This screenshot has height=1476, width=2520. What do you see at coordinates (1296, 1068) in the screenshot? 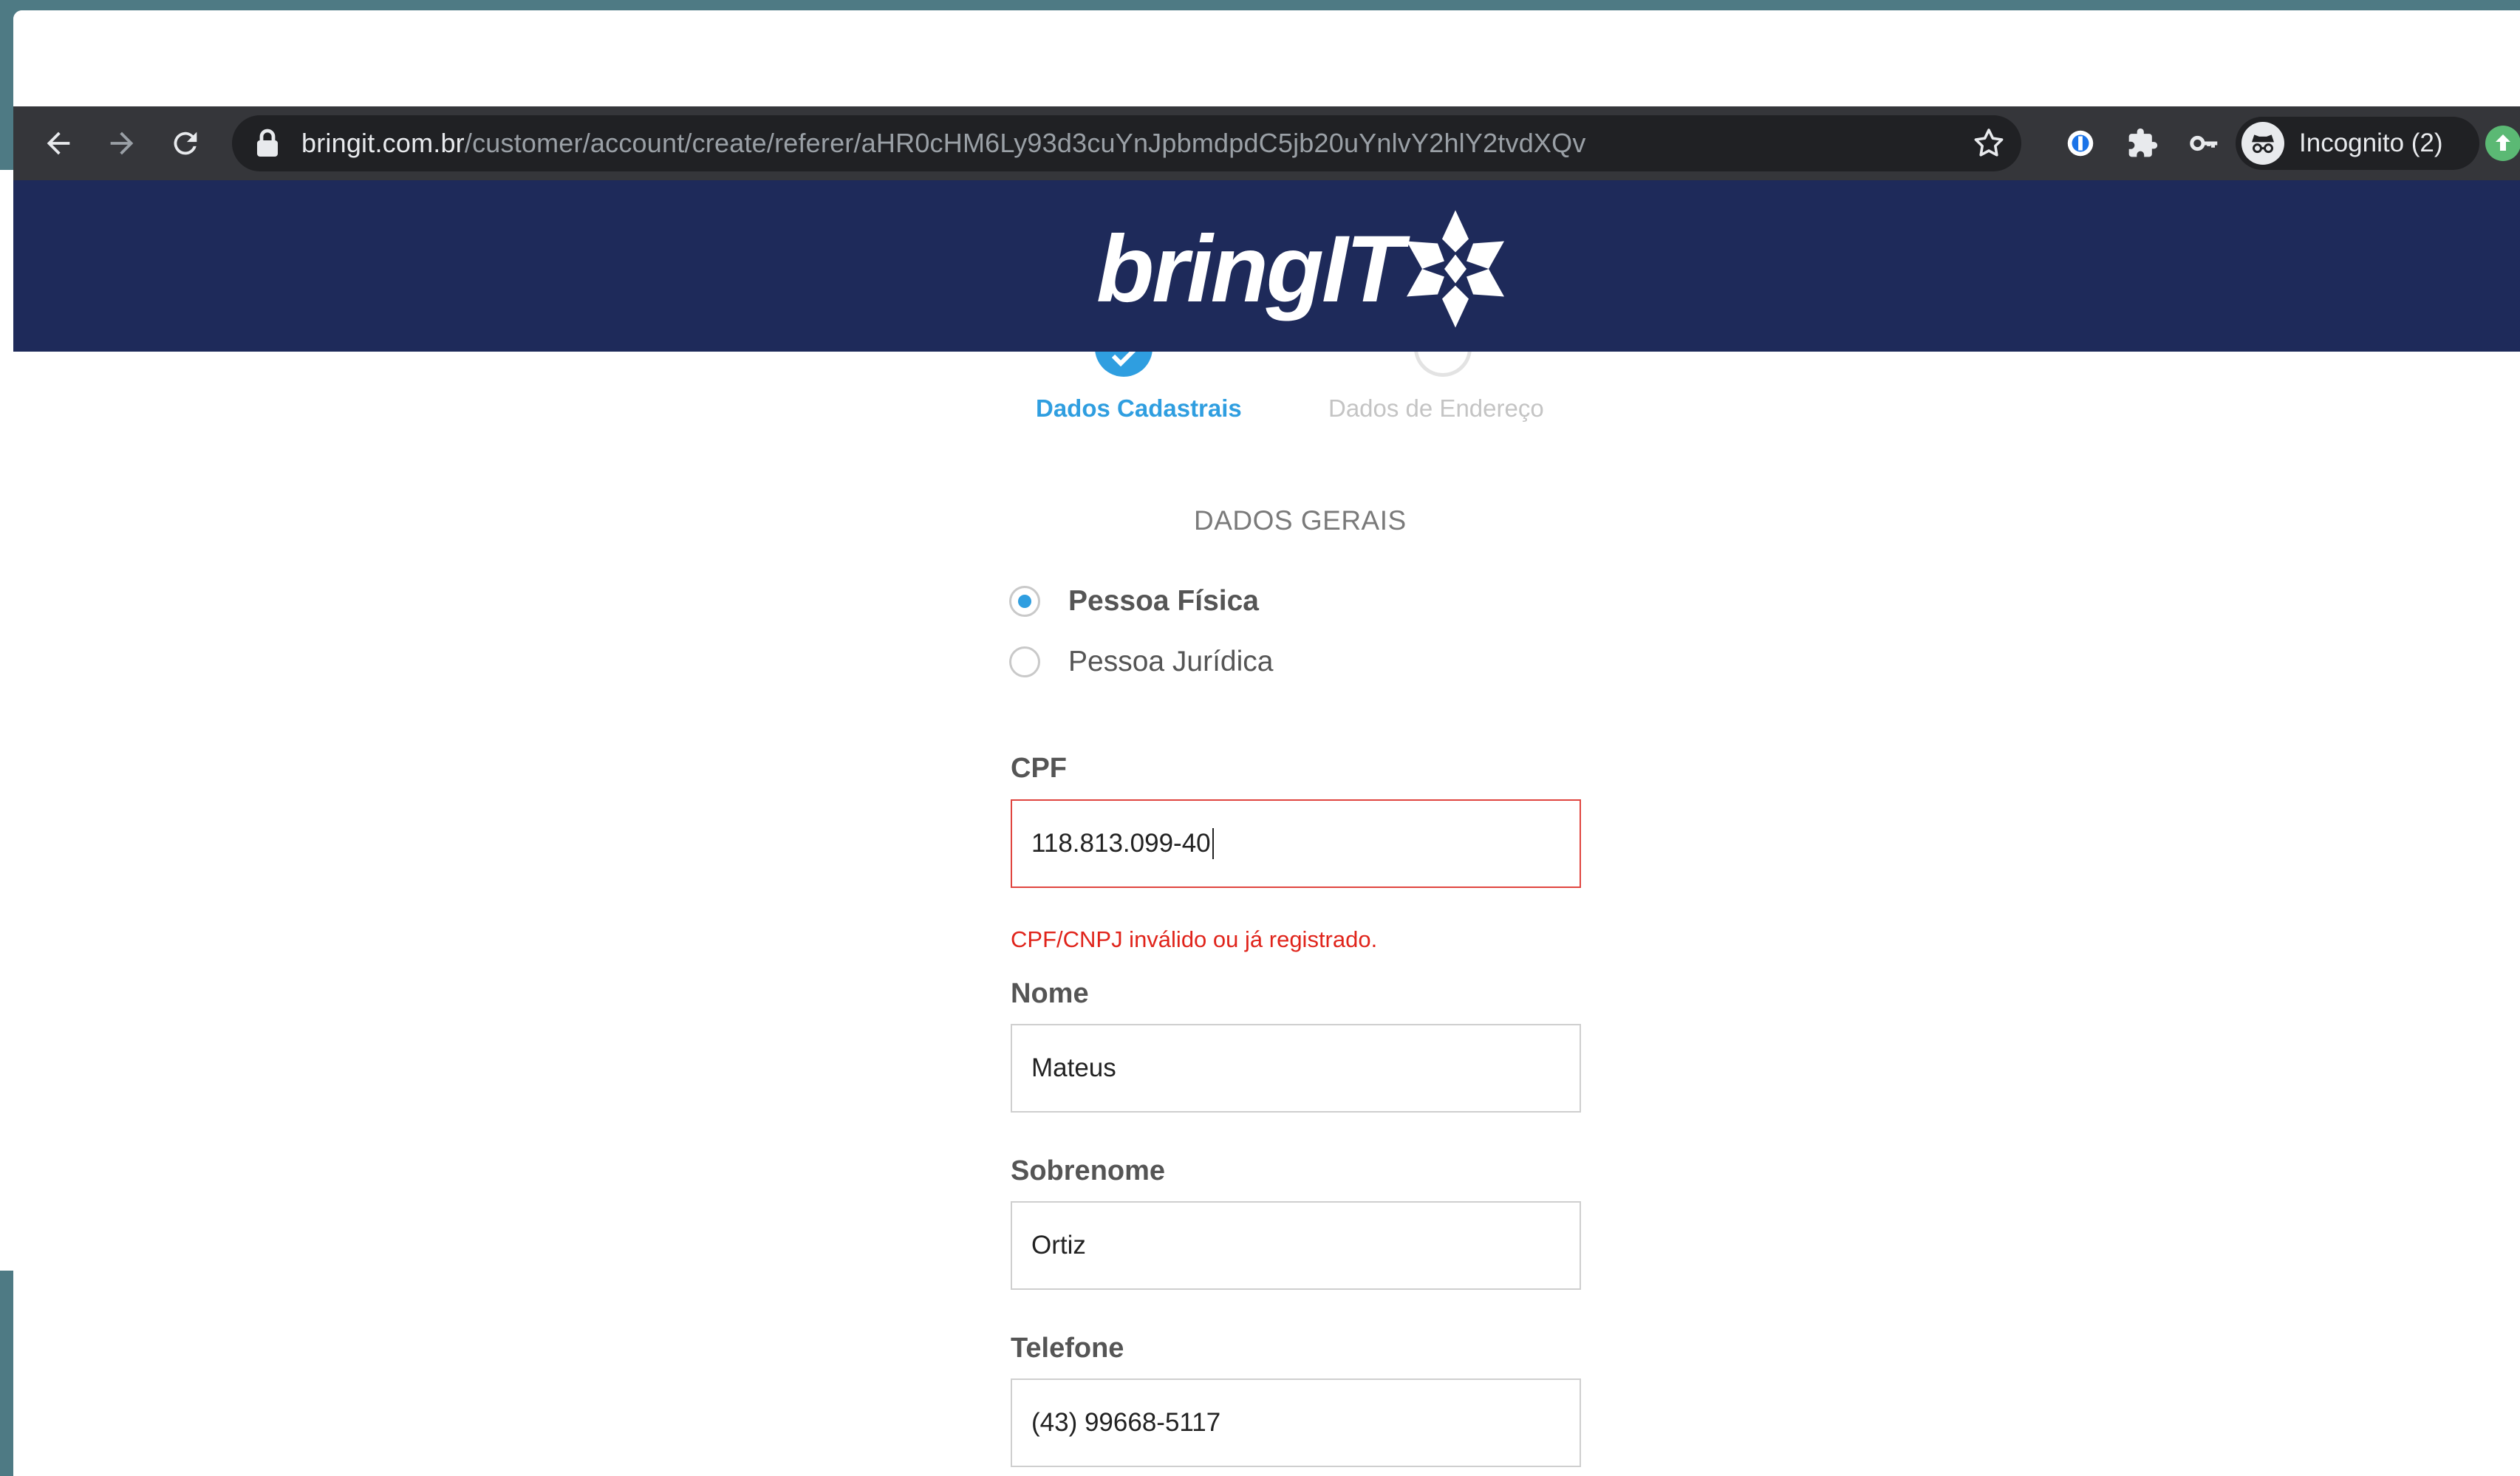
I see `nome-input: Mateus` at bounding box center [1296, 1068].